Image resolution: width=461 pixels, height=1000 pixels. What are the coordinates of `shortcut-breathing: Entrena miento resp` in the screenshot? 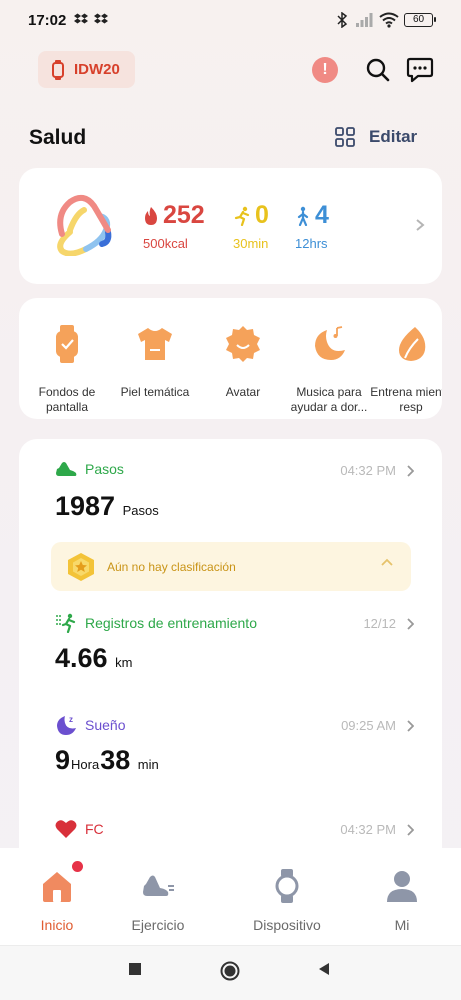 It's located at (404, 369).